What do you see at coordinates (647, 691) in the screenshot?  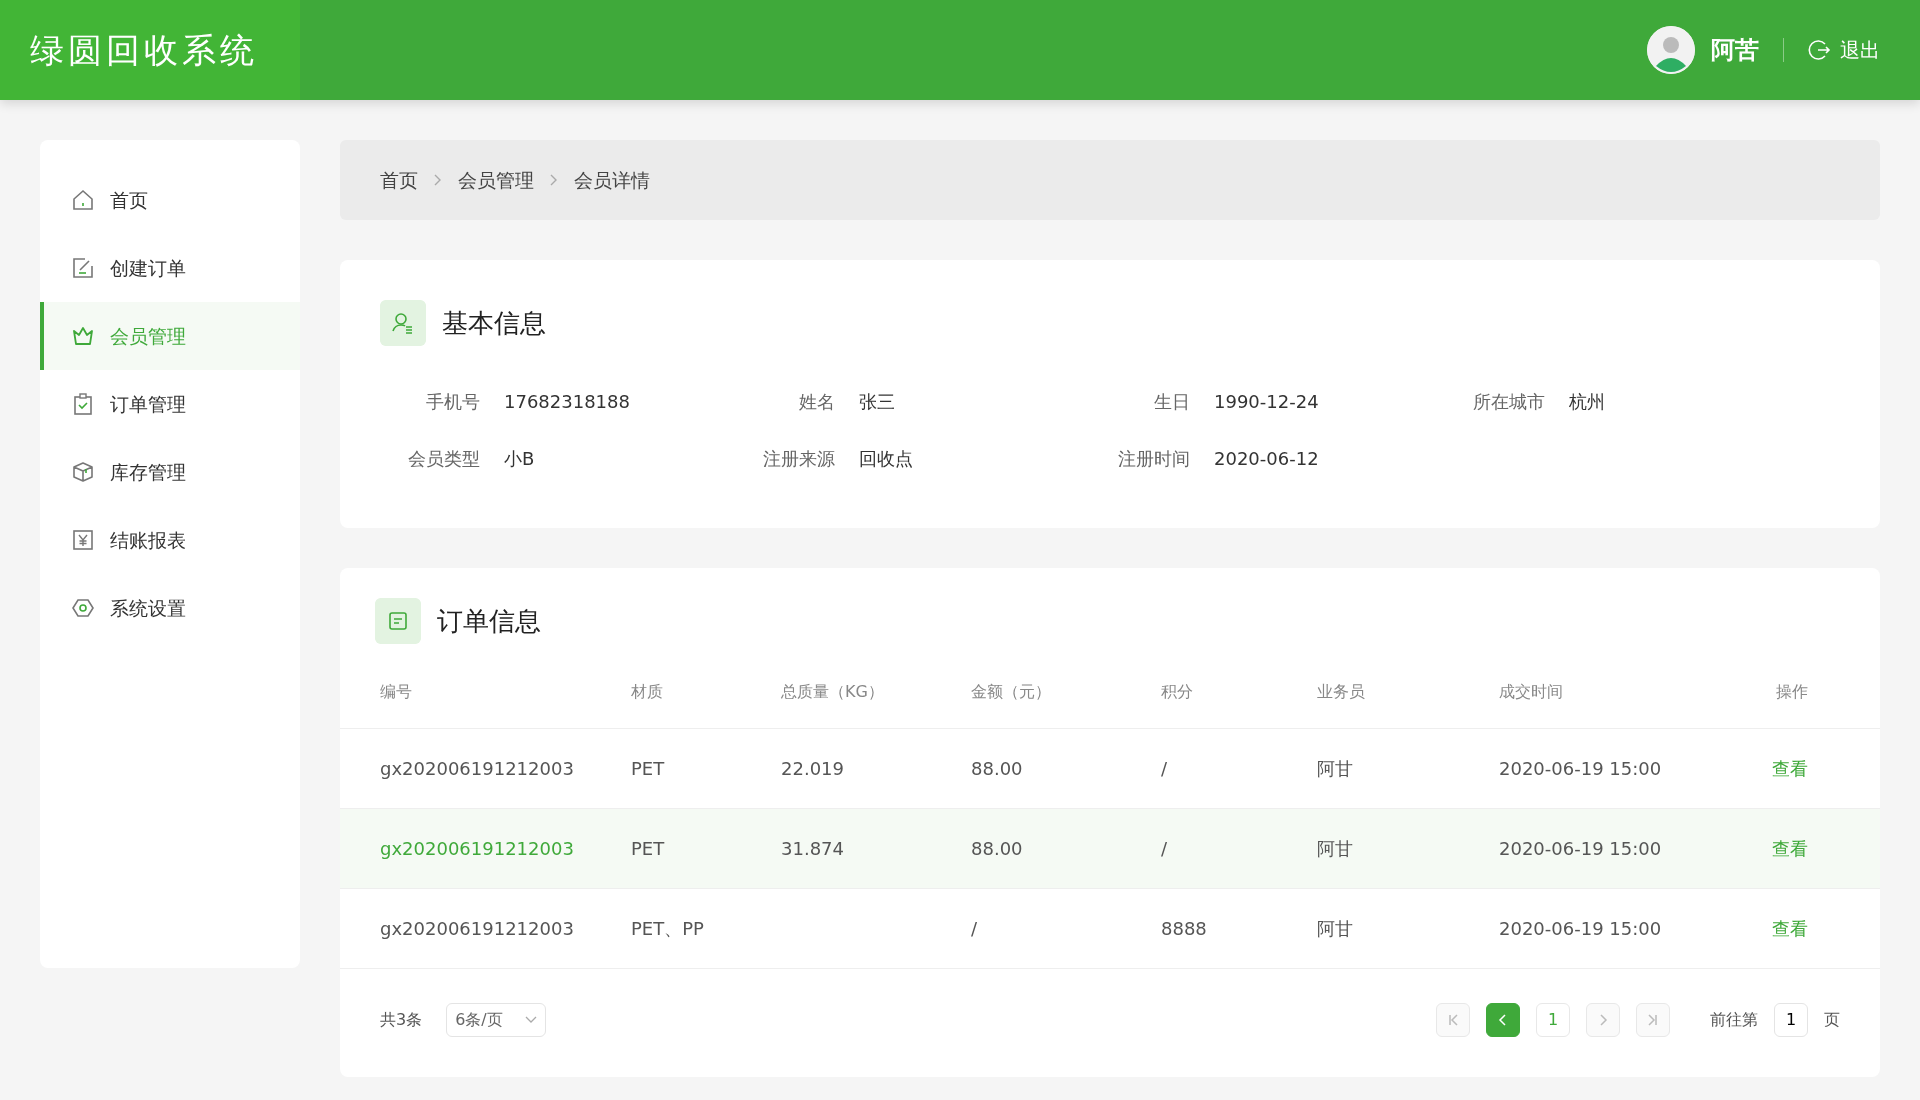 I see `column-header: 材质` at bounding box center [647, 691].